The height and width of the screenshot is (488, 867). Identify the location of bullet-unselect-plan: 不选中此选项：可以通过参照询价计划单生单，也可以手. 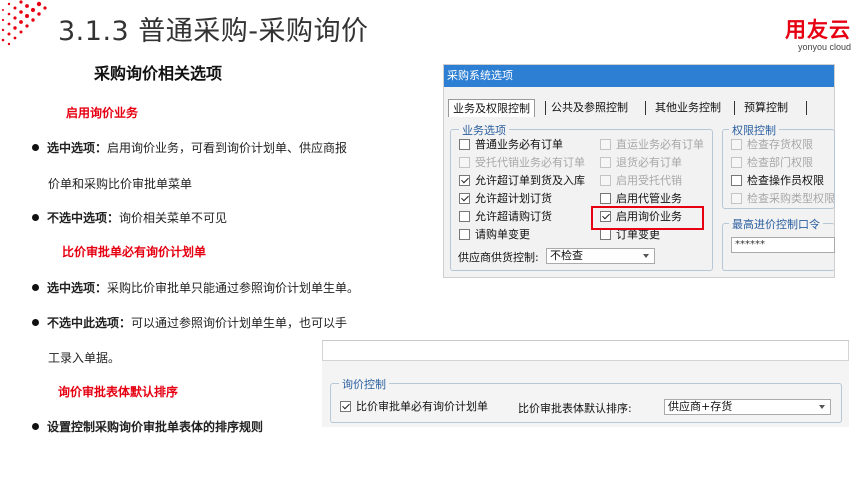
(189, 322).